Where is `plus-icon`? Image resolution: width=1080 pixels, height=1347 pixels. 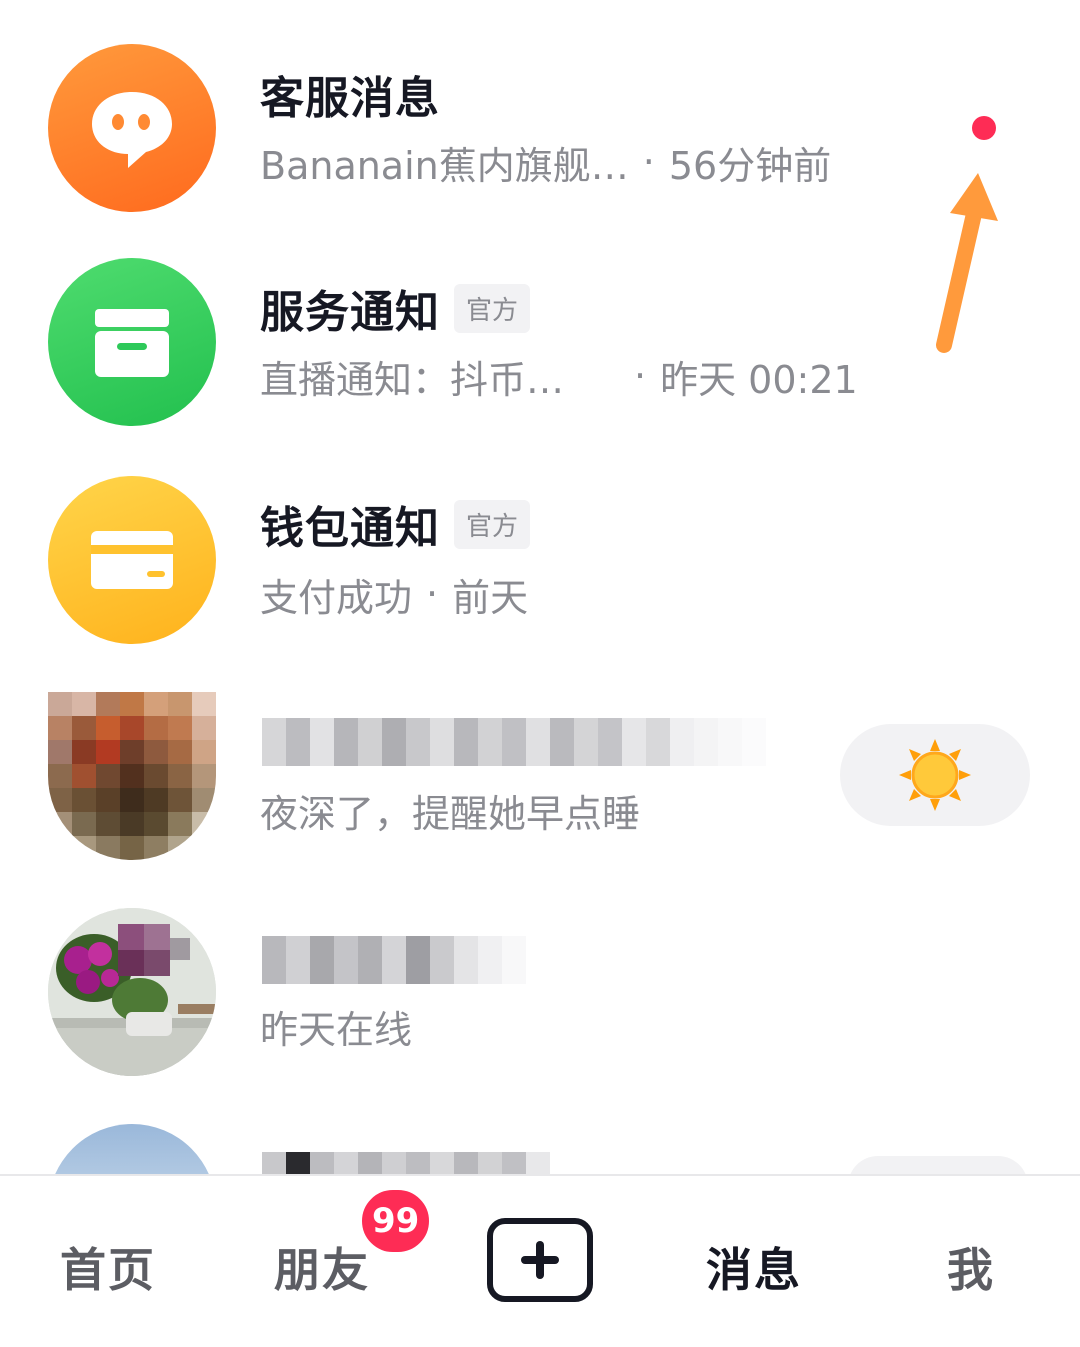 plus-icon is located at coordinates (540, 1260).